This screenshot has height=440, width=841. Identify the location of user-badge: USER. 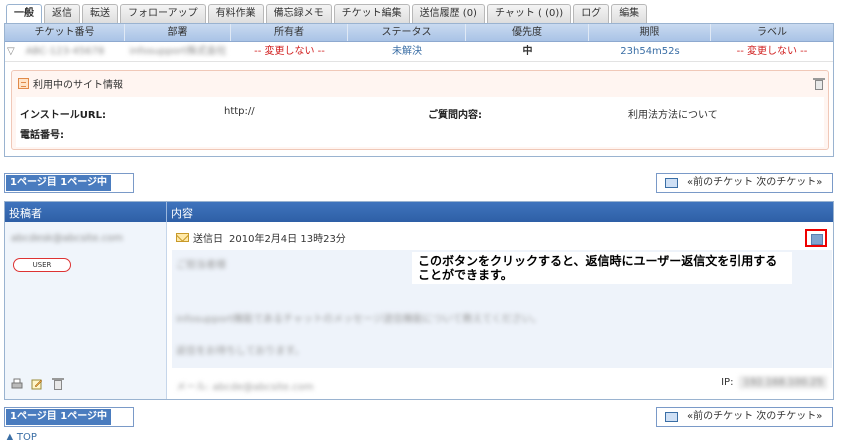
(42, 265).